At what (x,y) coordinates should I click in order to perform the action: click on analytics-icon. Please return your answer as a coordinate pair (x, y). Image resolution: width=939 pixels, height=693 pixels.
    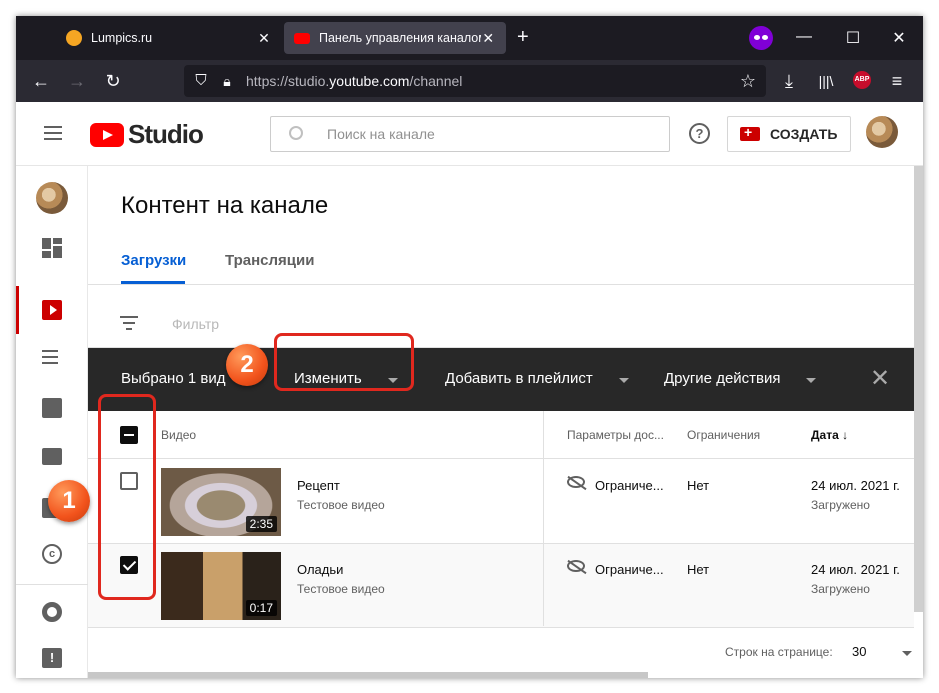
    Looking at the image, I should click on (52, 408).